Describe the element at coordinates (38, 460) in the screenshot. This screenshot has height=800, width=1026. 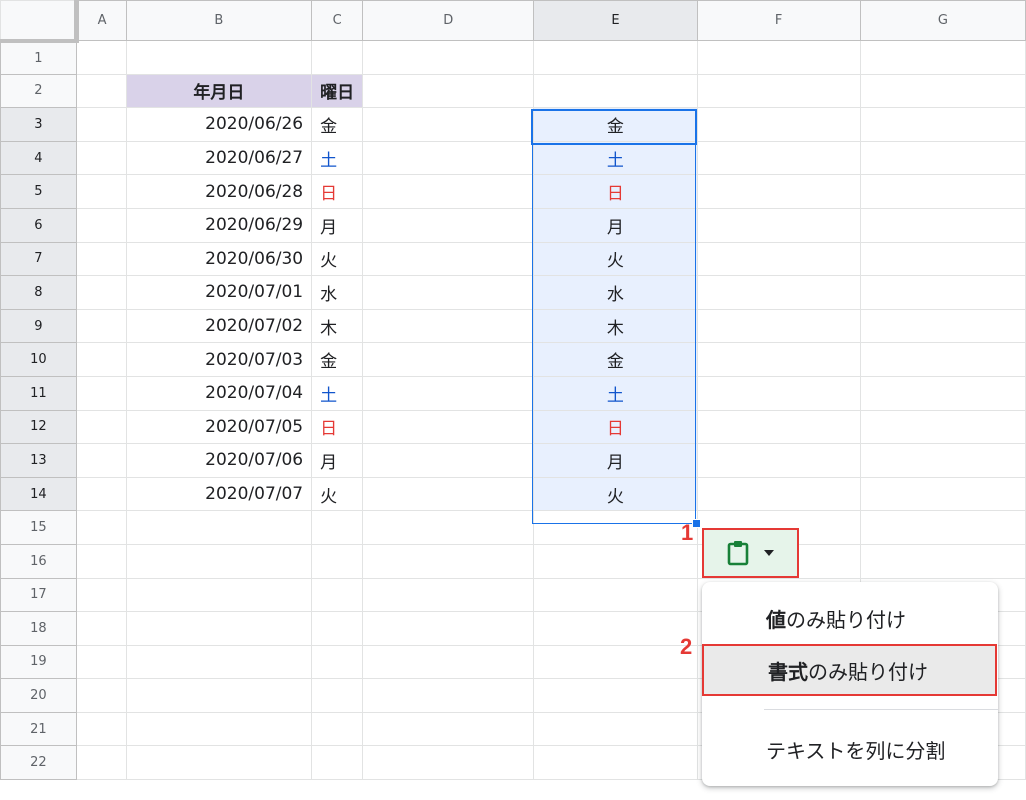
I see `row-header-13: 13` at that location.